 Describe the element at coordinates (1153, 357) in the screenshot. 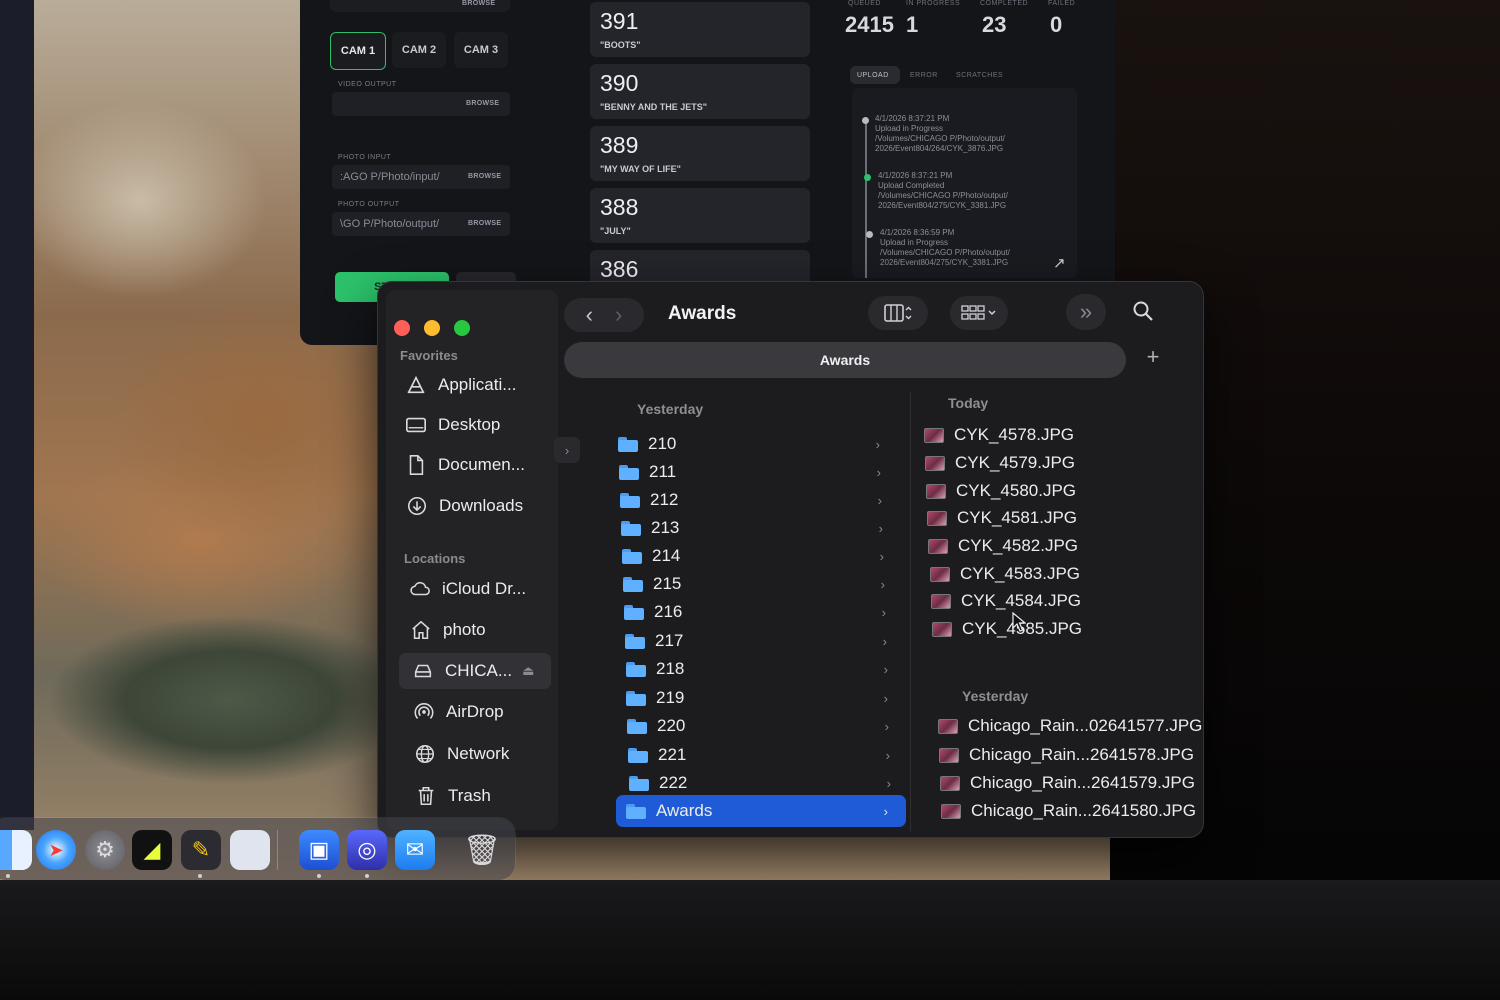

I see `add-tab-button: +` at that location.